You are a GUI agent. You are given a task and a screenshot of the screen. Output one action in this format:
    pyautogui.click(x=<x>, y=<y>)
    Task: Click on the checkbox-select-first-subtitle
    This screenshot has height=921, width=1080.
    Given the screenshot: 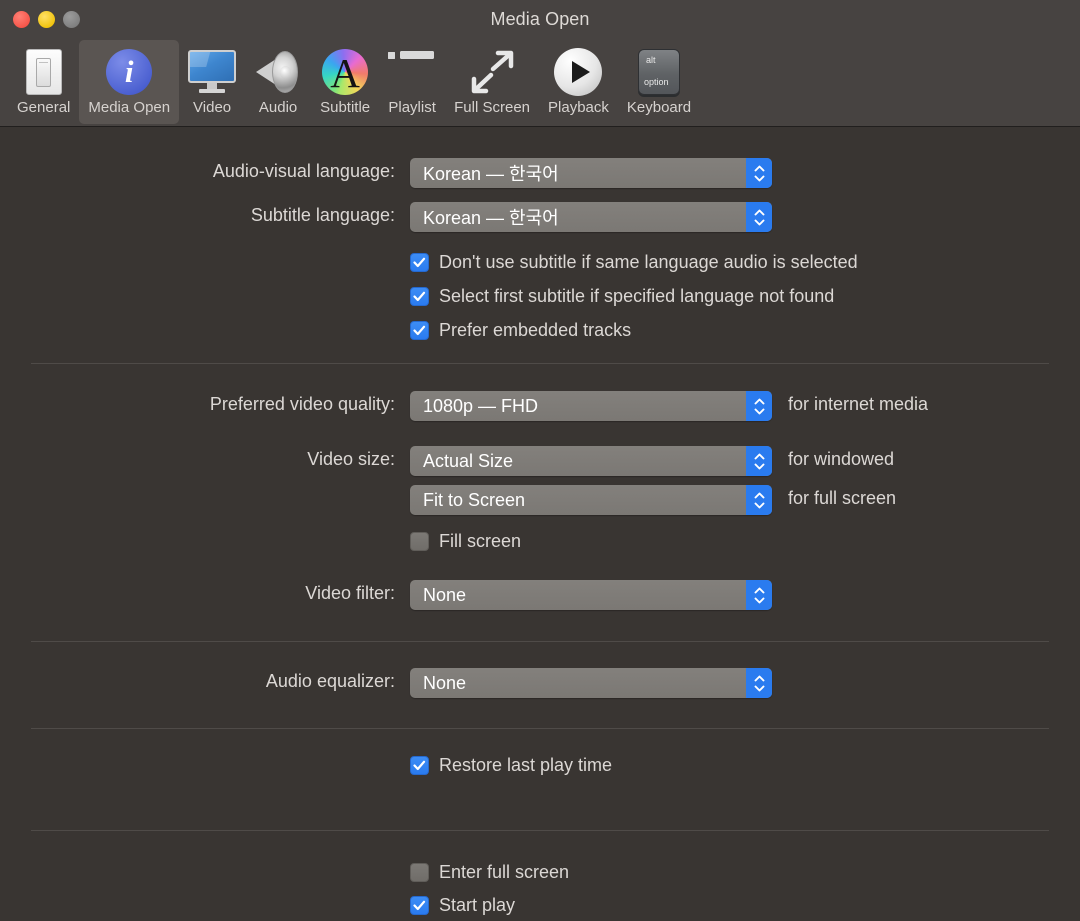 What is the action you would take?
    pyautogui.click(x=419, y=296)
    